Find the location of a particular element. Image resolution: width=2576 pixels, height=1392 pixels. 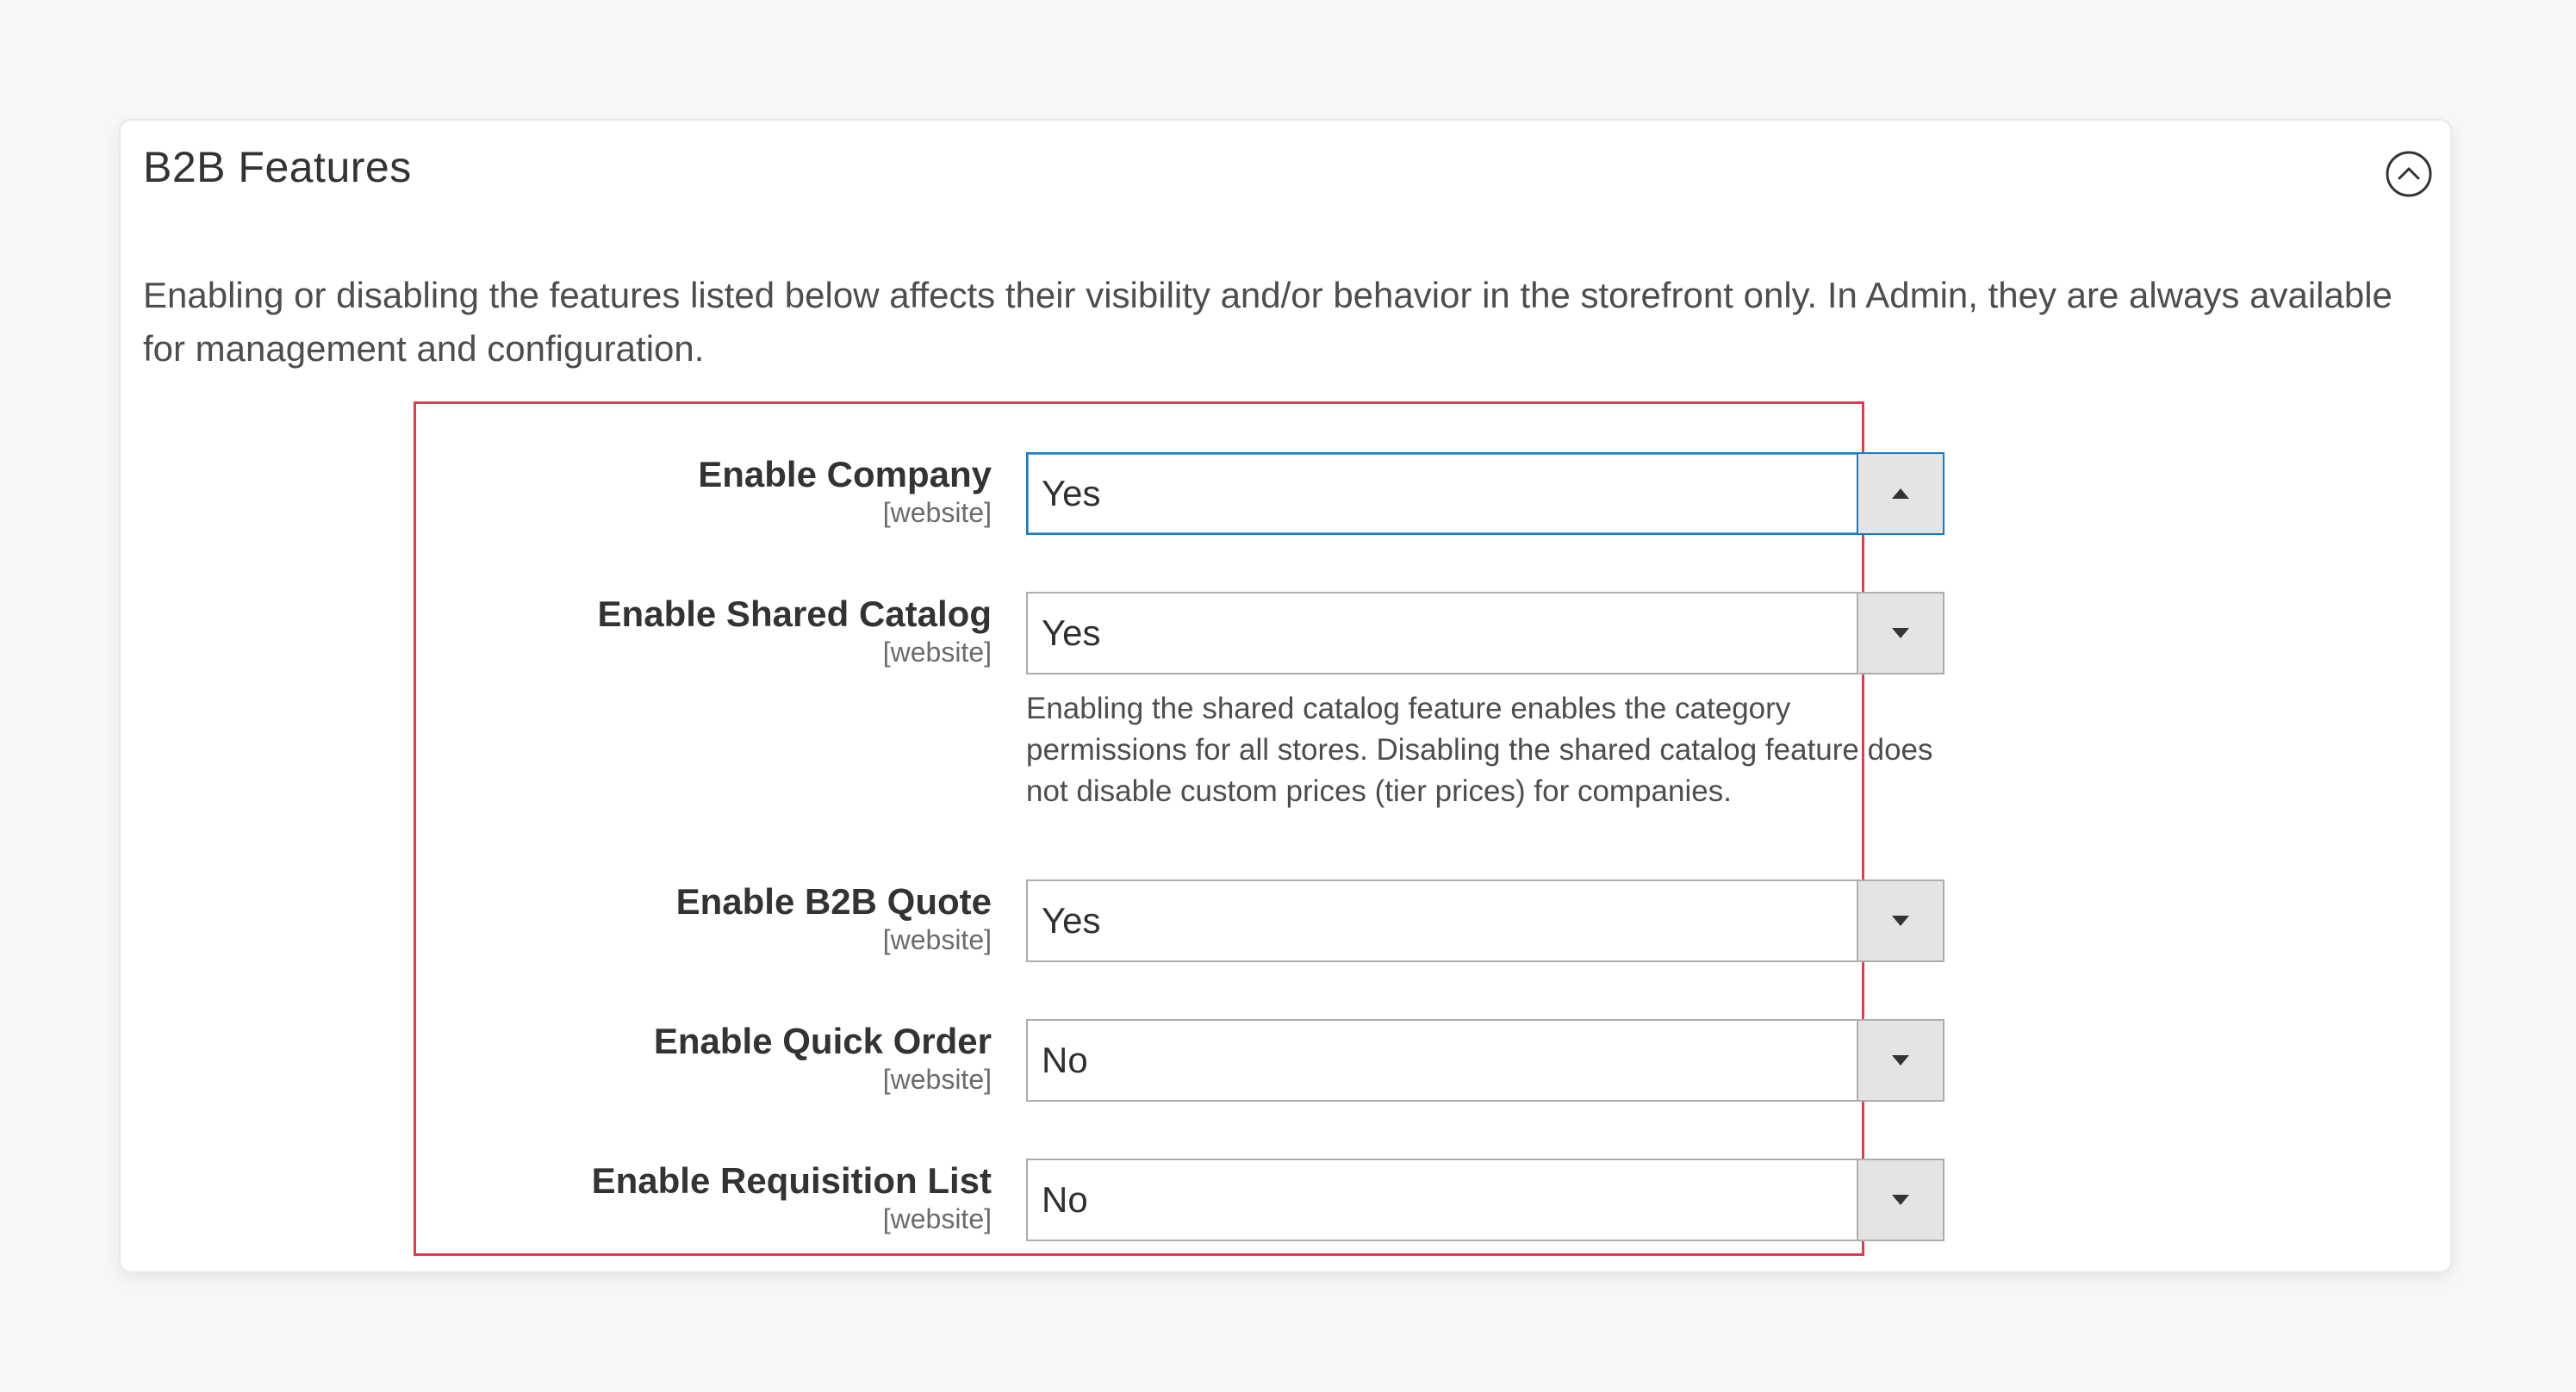

field-label: Enable Company is located at coordinates (845, 474).